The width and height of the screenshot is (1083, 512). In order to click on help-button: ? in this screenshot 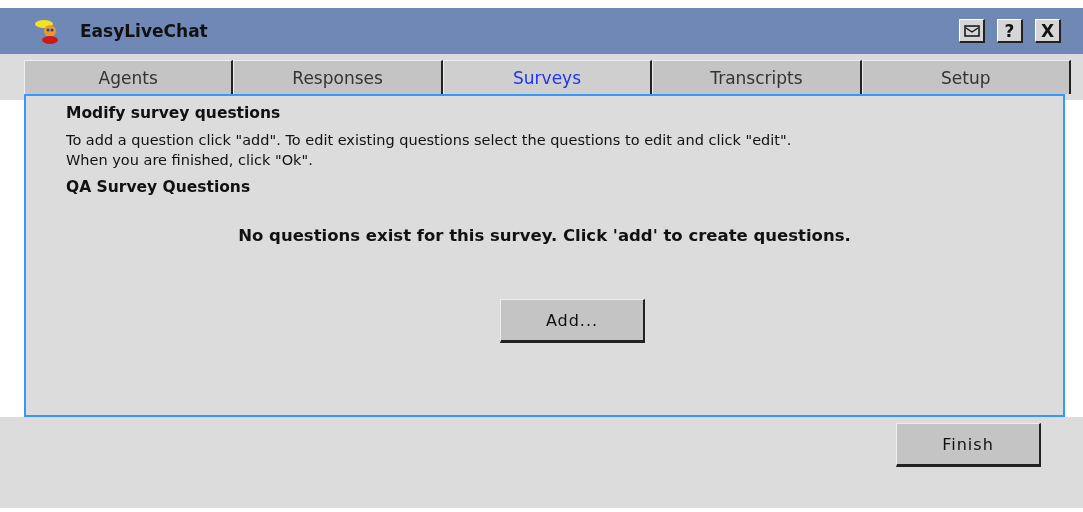, I will do `click(1010, 31)`.